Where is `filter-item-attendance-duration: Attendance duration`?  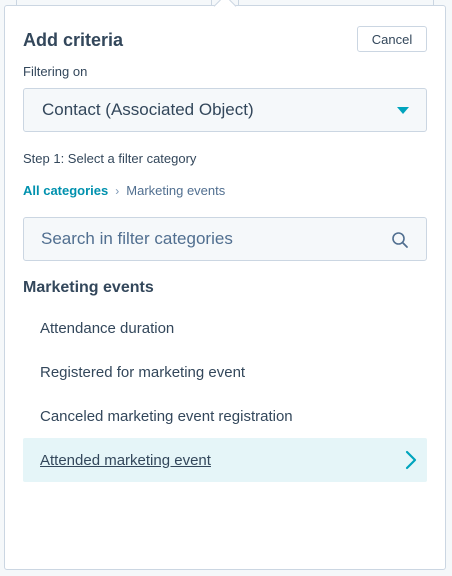
filter-item-attendance-duration: Attendance duration is located at coordinates (225, 328).